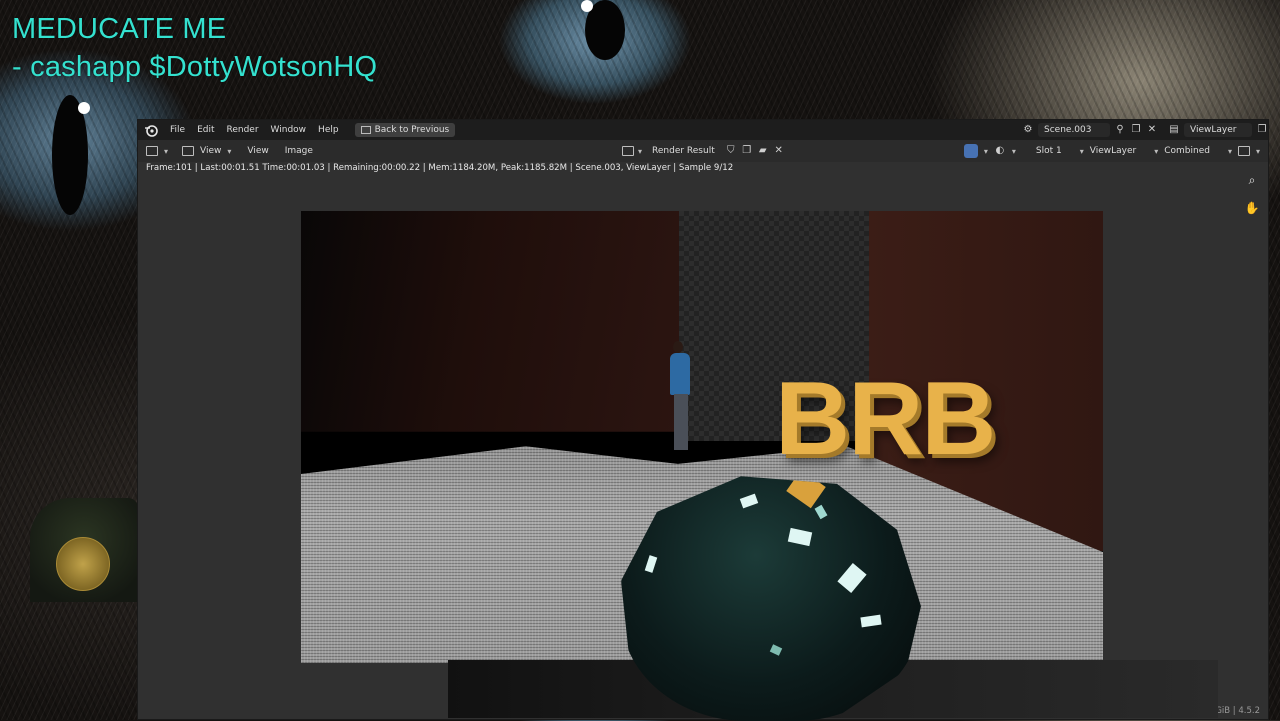 The width and height of the screenshot is (1280, 721). What do you see at coordinates (747, 151) in the screenshot?
I see `duplicate-image-icon: ❐` at bounding box center [747, 151].